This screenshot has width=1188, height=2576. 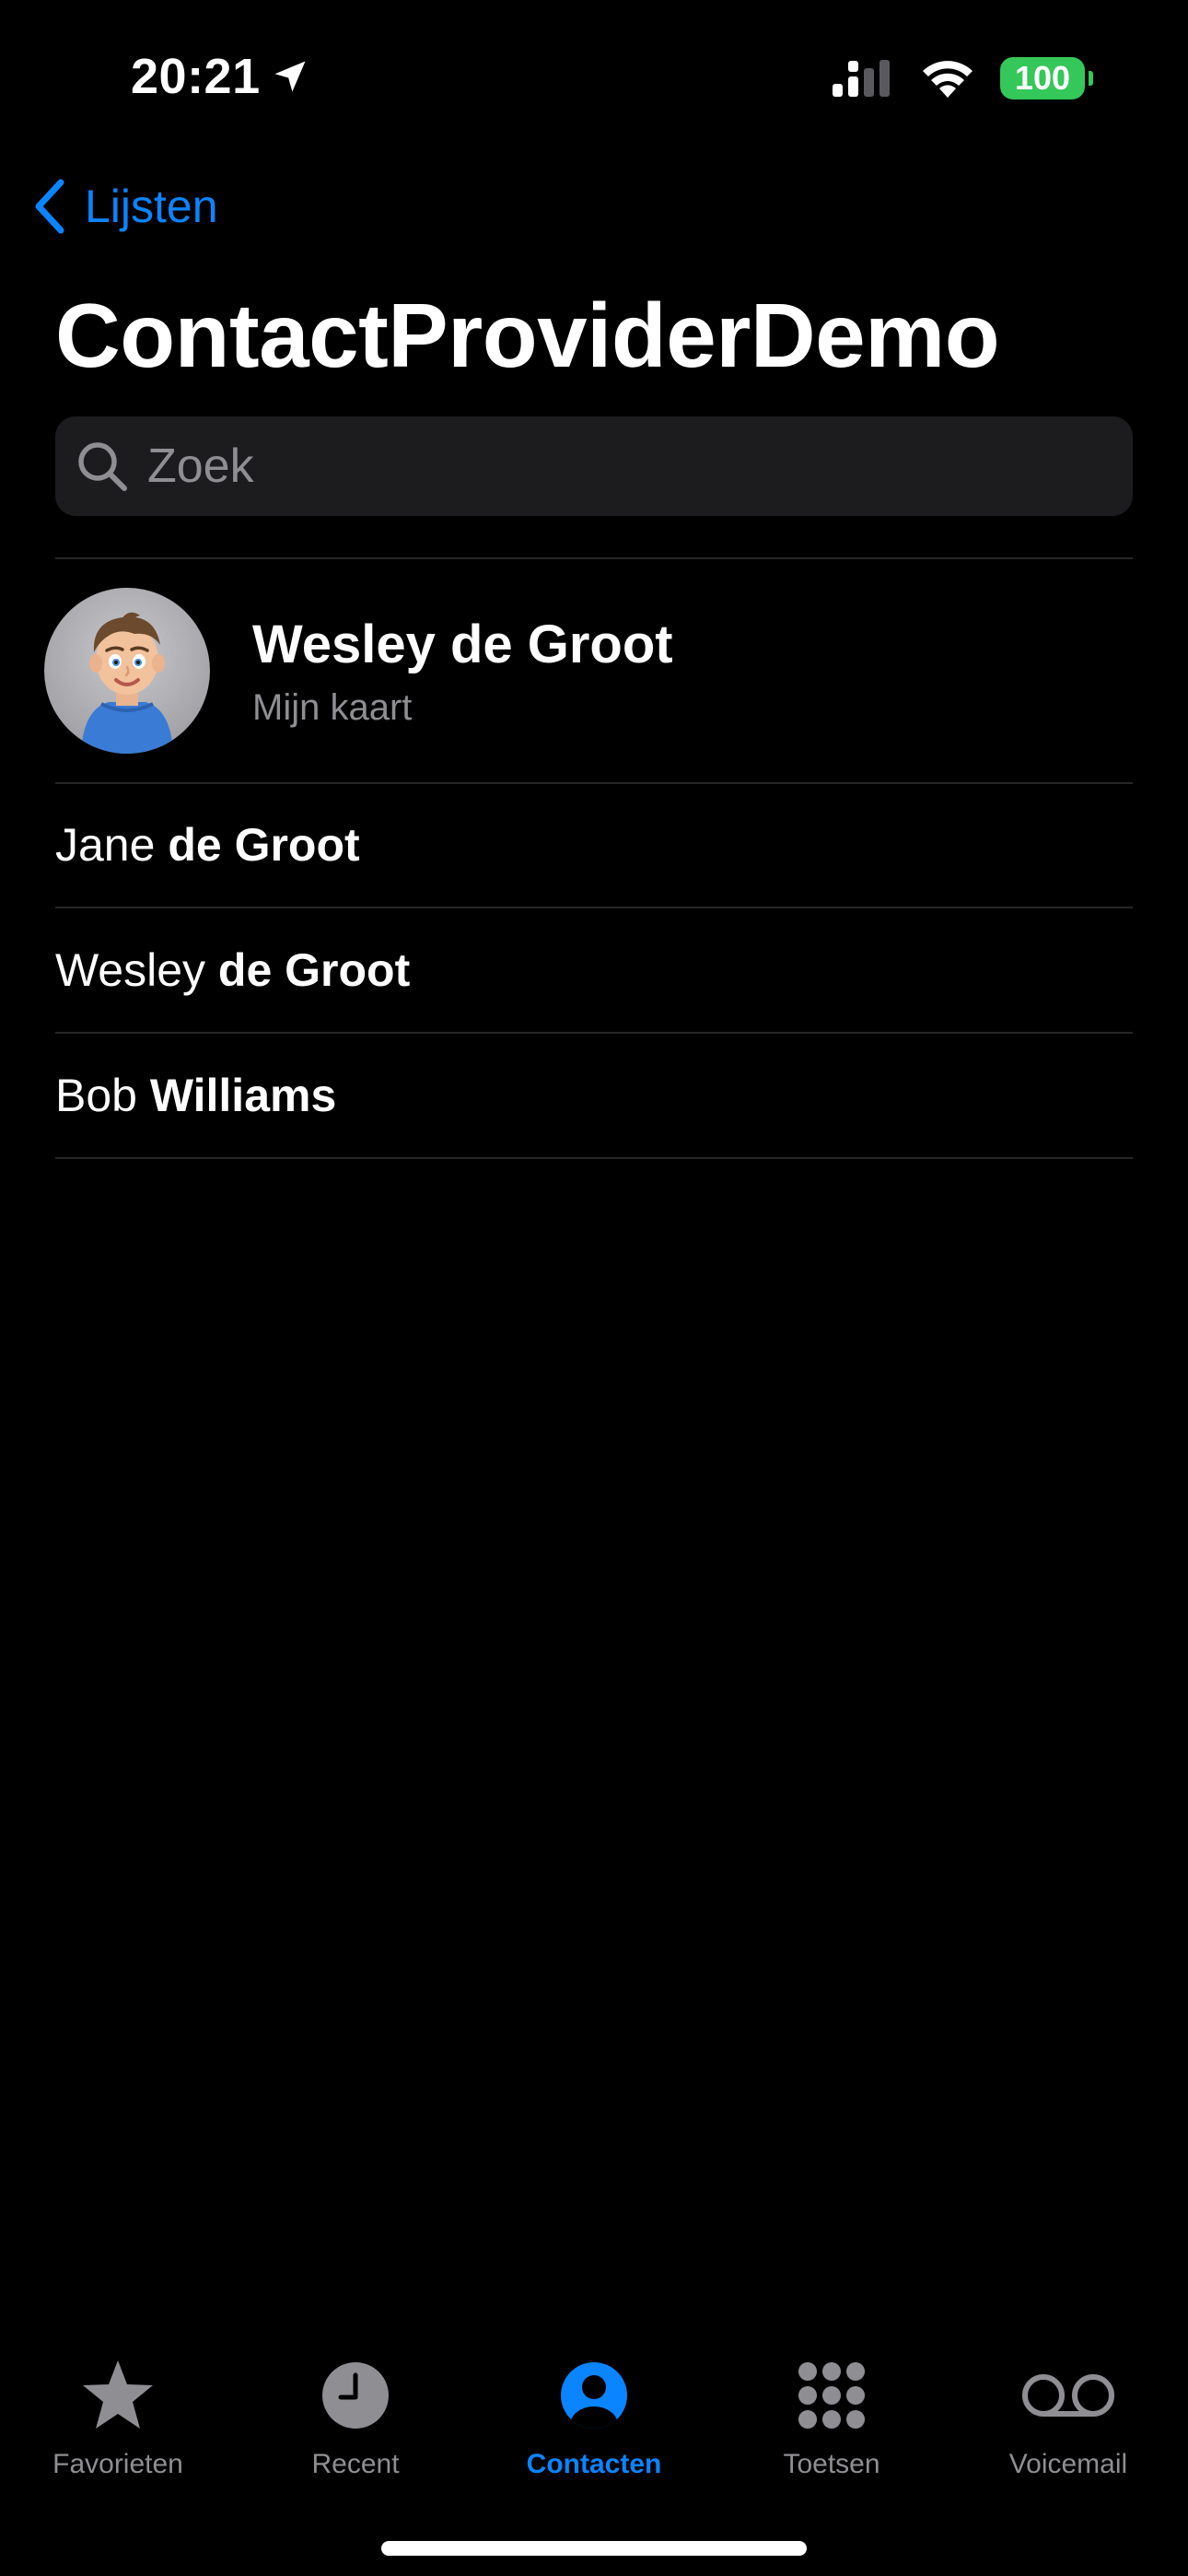 I want to click on avatar, so click(x=127, y=671).